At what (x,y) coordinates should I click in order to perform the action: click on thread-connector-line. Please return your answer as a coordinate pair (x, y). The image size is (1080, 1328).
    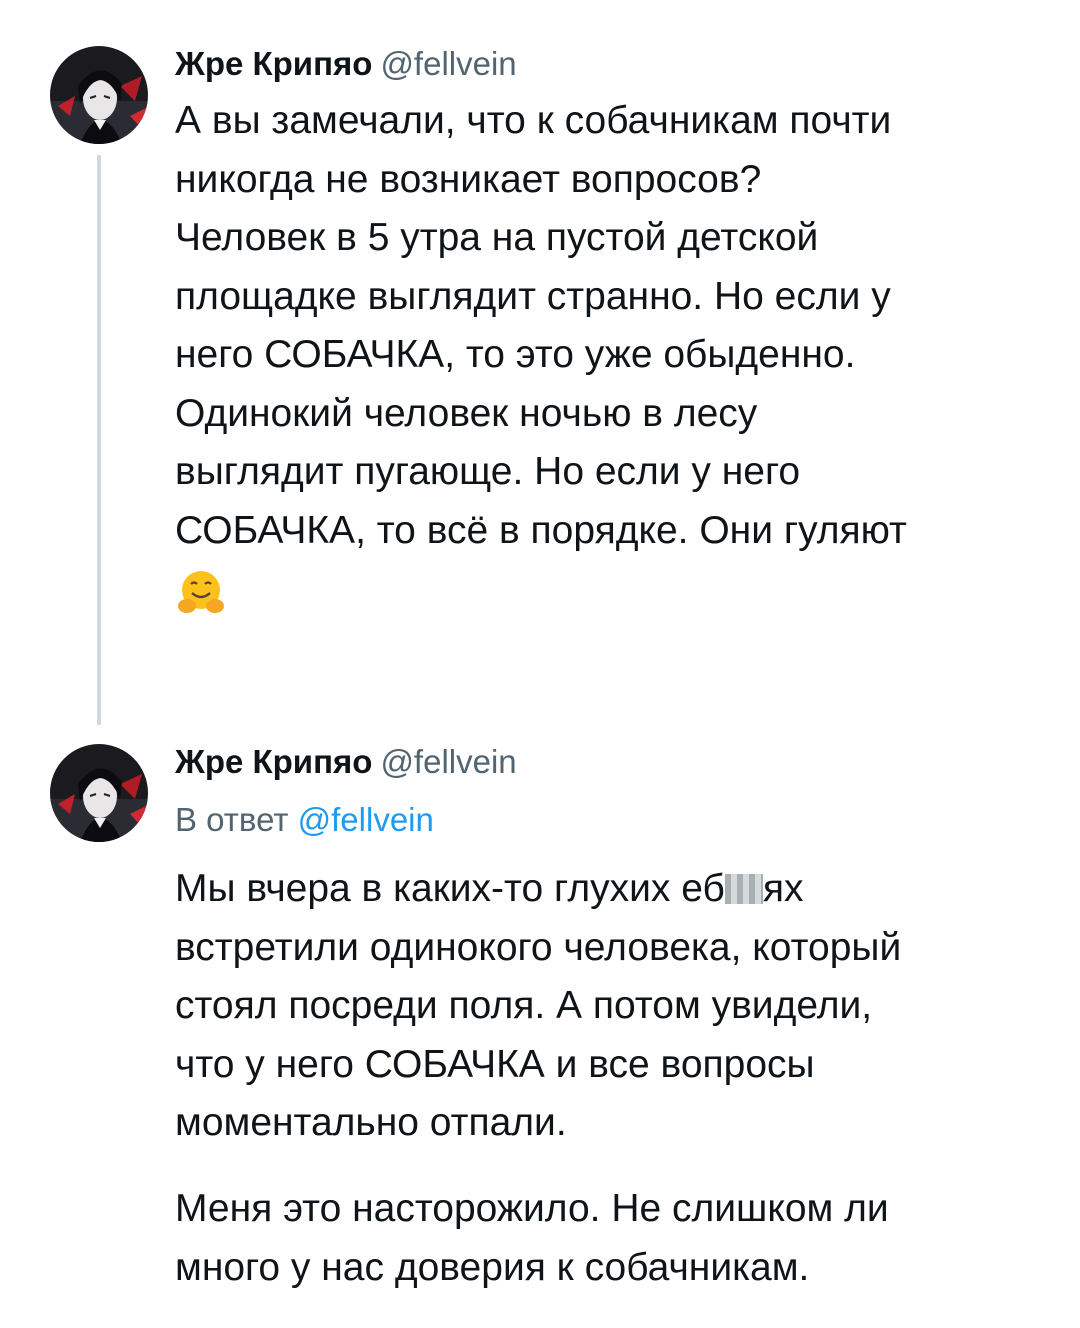
    Looking at the image, I should click on (99, 440).